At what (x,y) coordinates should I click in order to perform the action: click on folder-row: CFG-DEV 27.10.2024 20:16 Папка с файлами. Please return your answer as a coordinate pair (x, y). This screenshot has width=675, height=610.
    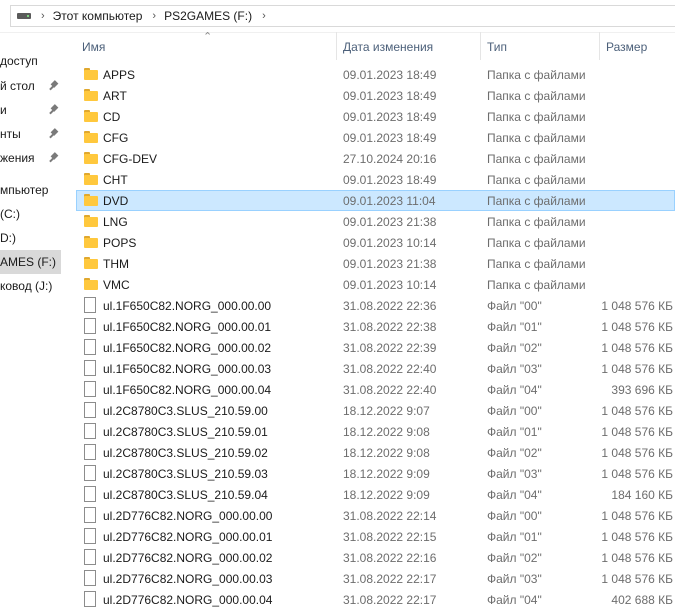
    Looking at the image, I should click on (375, 158).